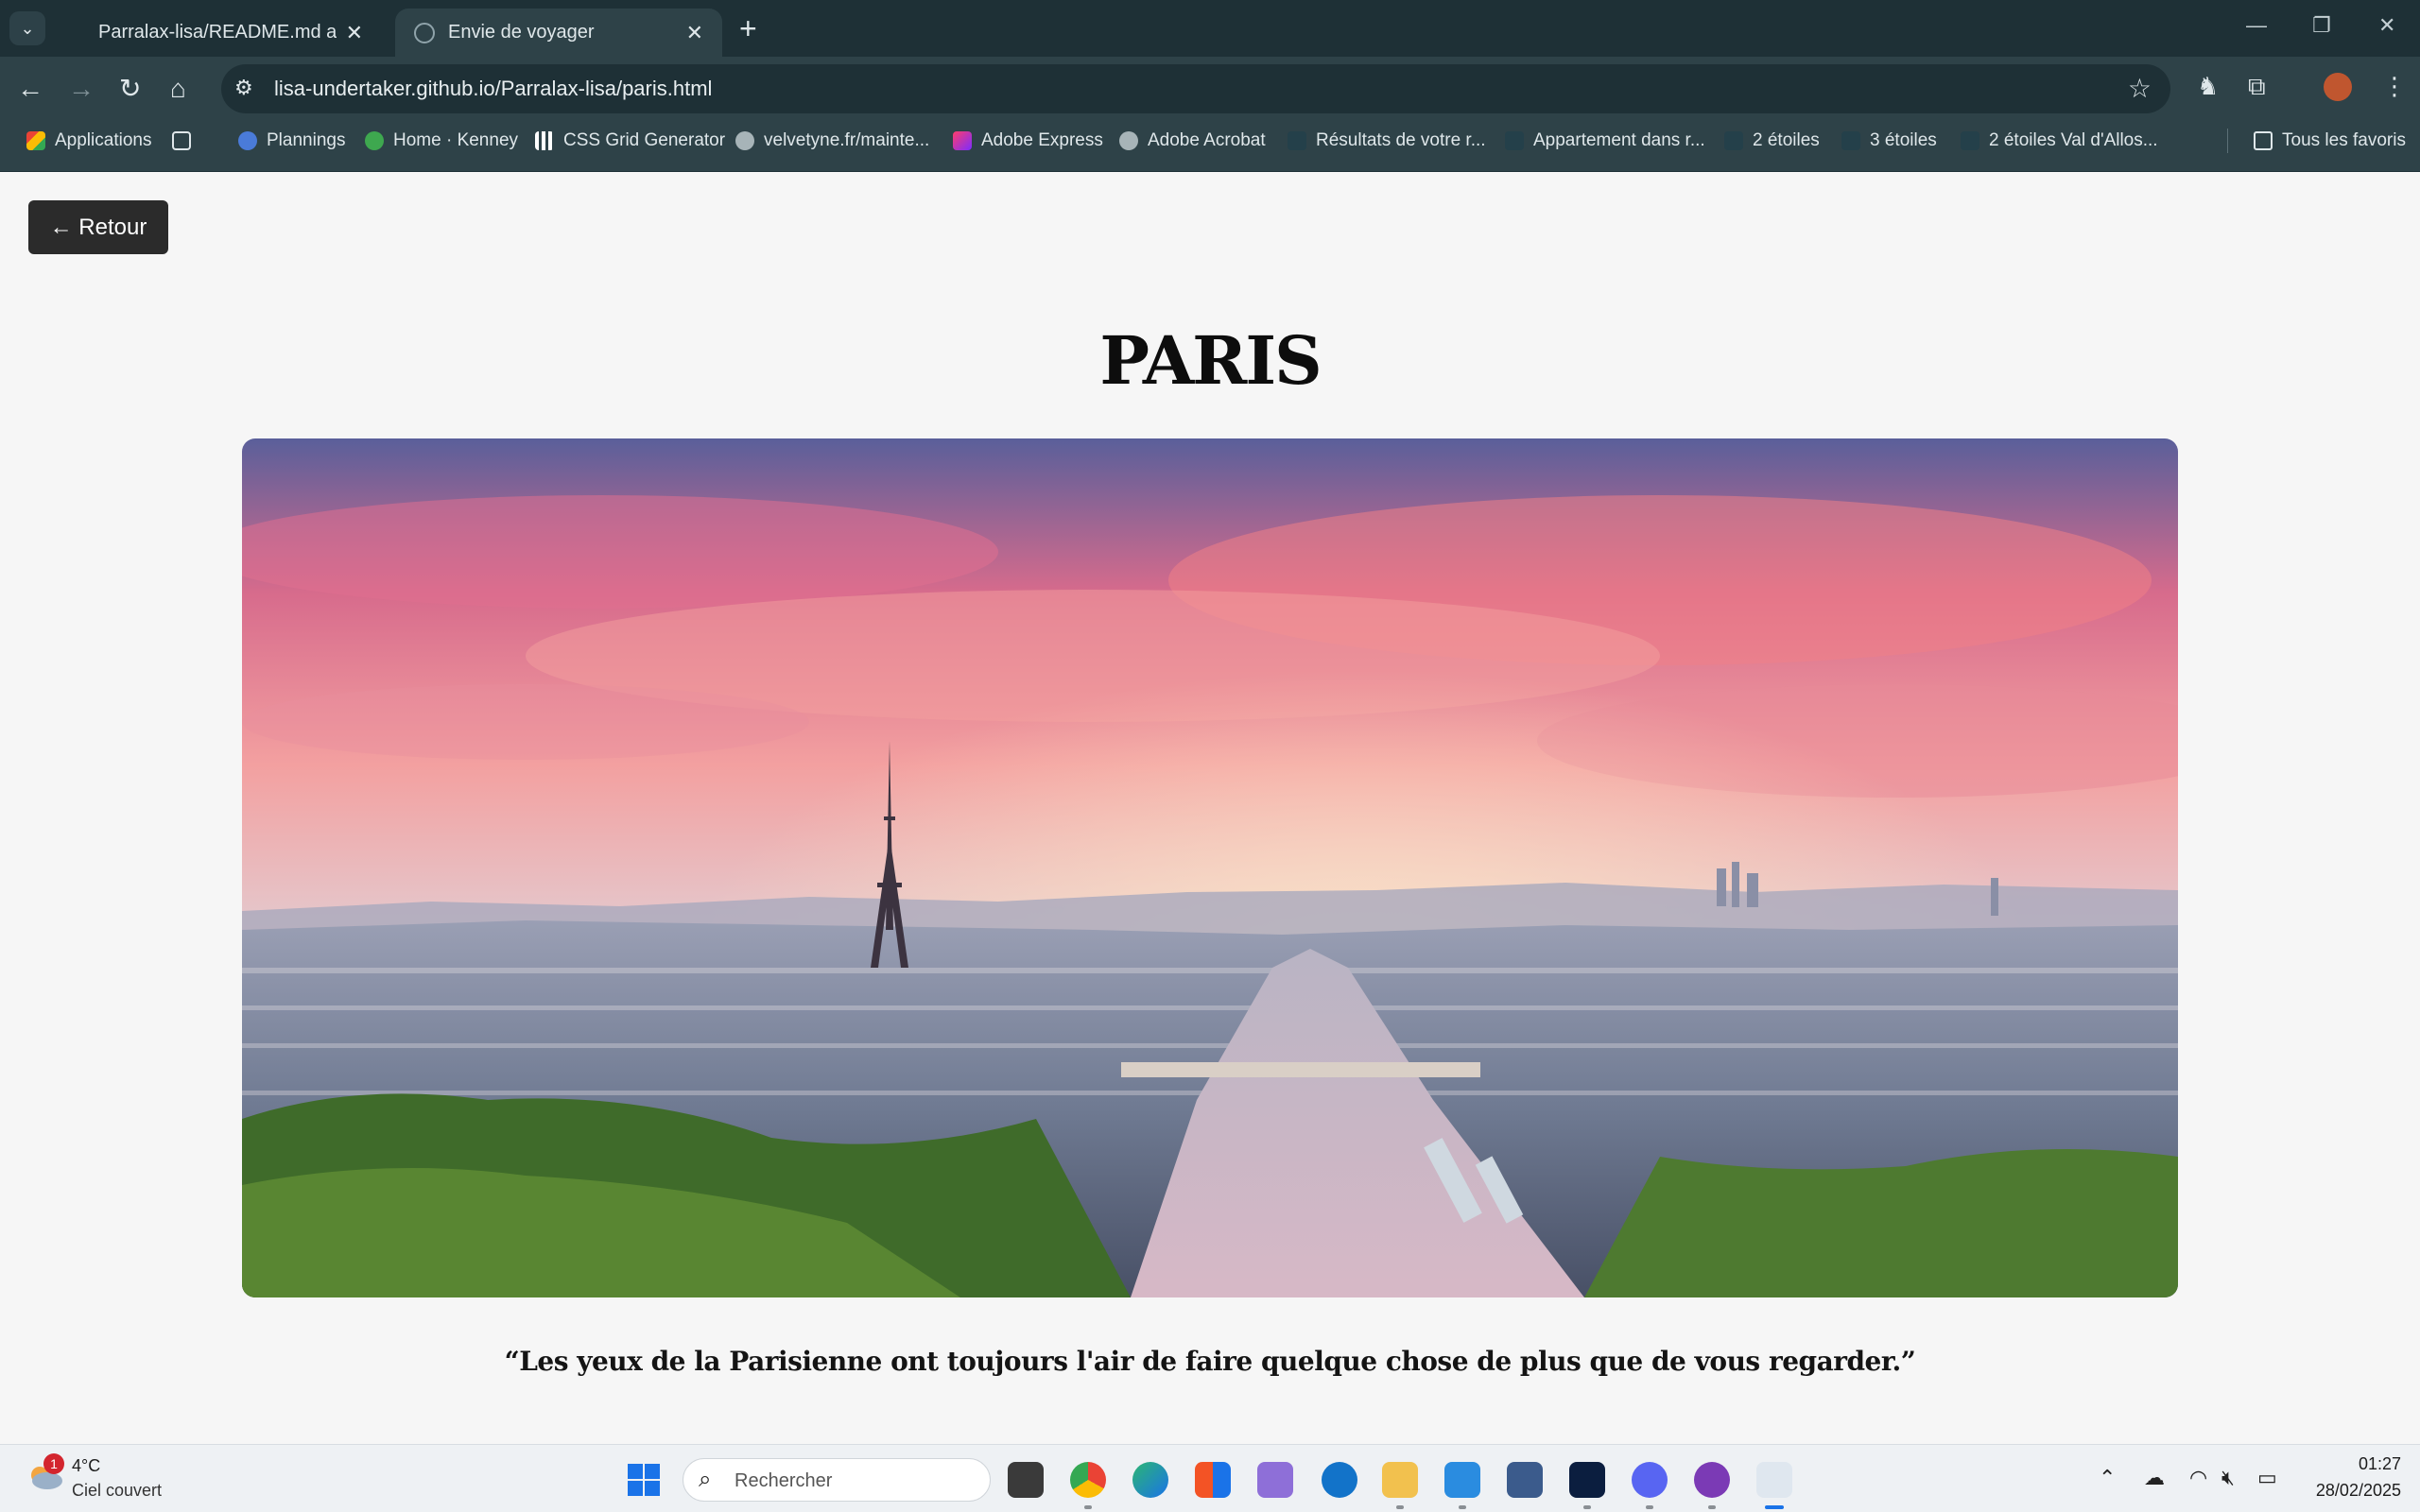 The image size is (2420, 1512). I want to click on bookmark-plannings: Plannings, so click(291, 141).